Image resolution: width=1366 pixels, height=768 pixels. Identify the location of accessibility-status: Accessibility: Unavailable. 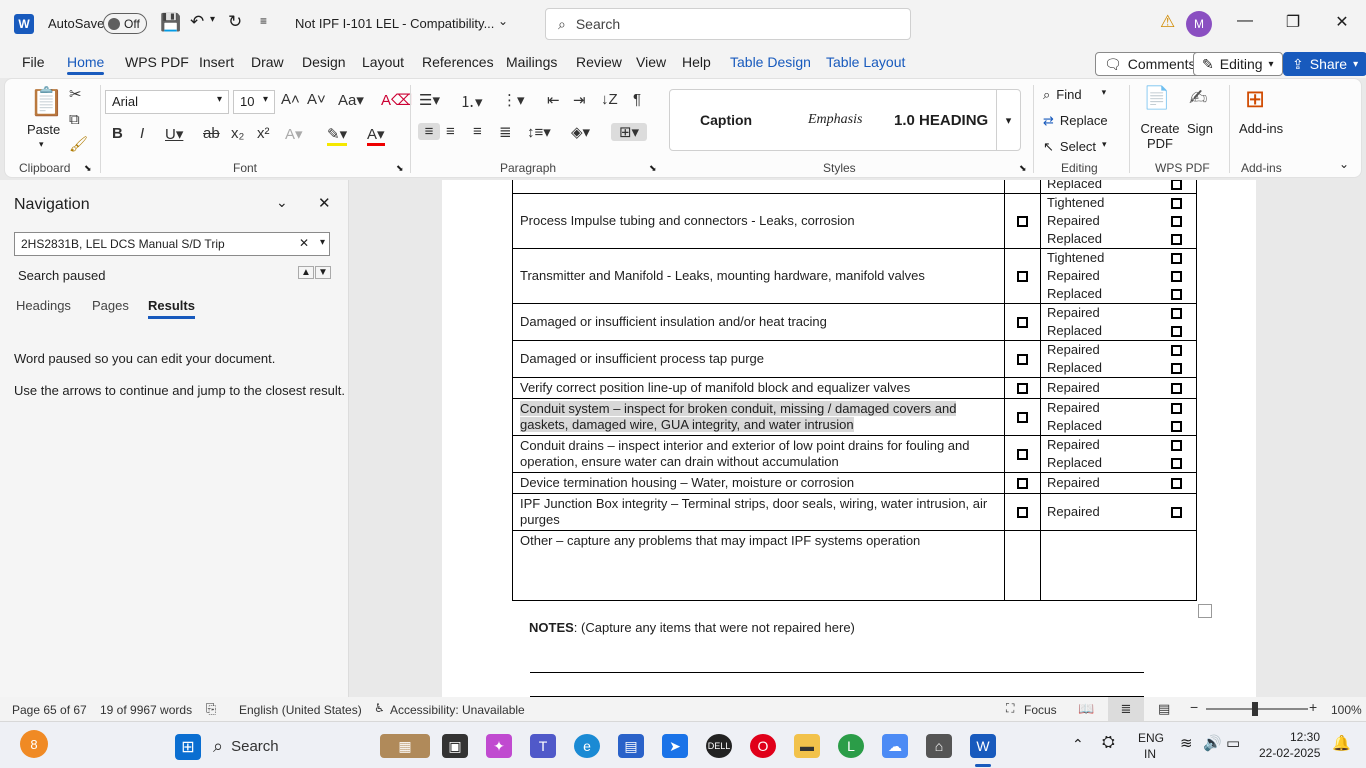
(457, 710).